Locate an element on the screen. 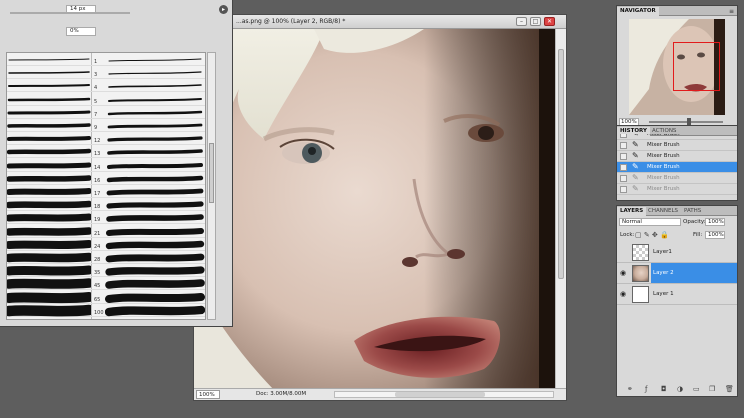 The height and width of the screenshot is (418, 744). tab-layers: LAYERS is located at coordinates (632, 211).